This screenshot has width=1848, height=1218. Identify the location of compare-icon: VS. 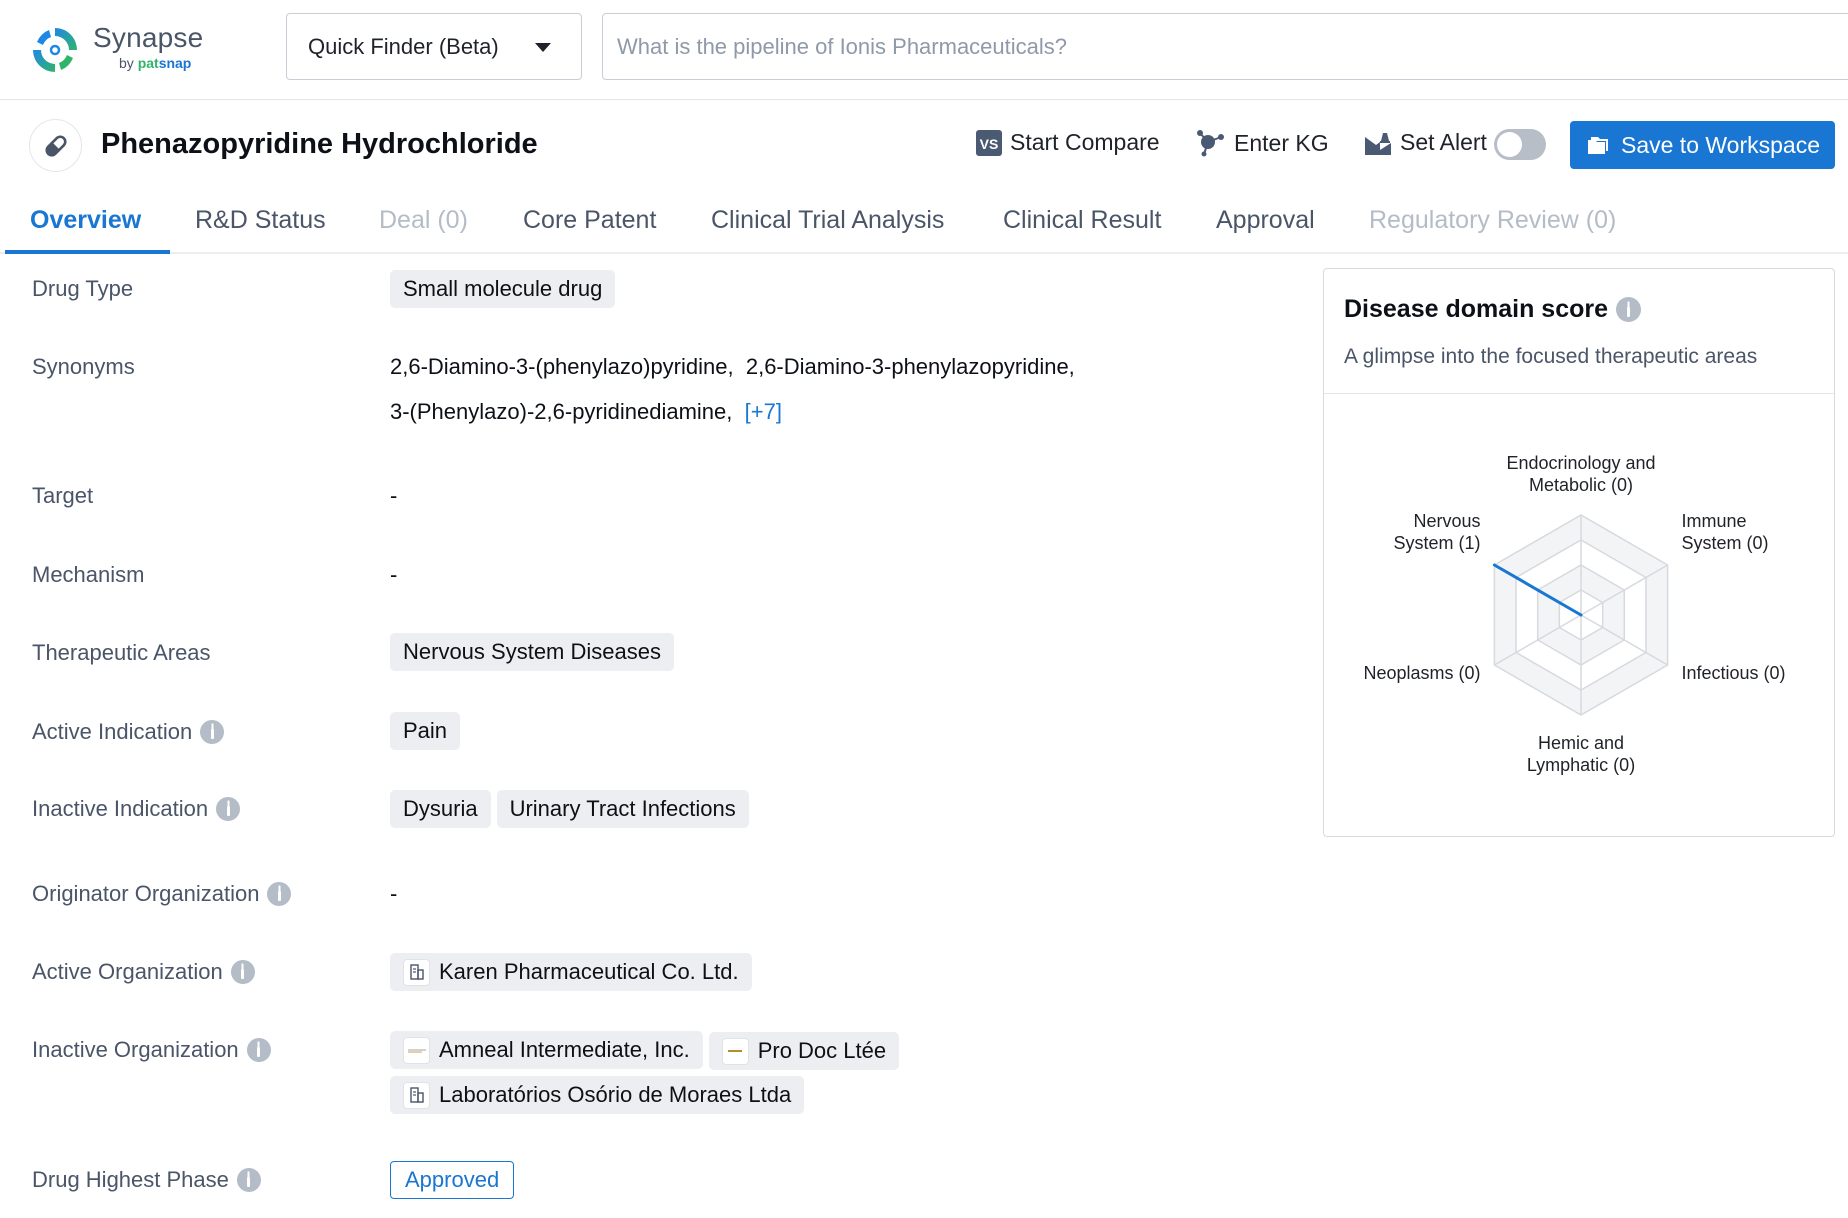
(989, 142).